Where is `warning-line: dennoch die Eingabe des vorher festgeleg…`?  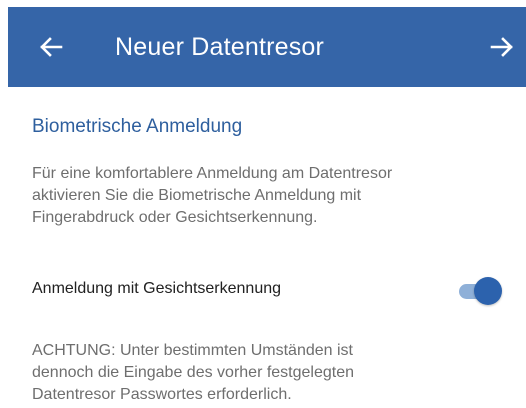
warning-line: dennoch die Eingabe des vorher festgeleg… is located at coordinates (193, 372).